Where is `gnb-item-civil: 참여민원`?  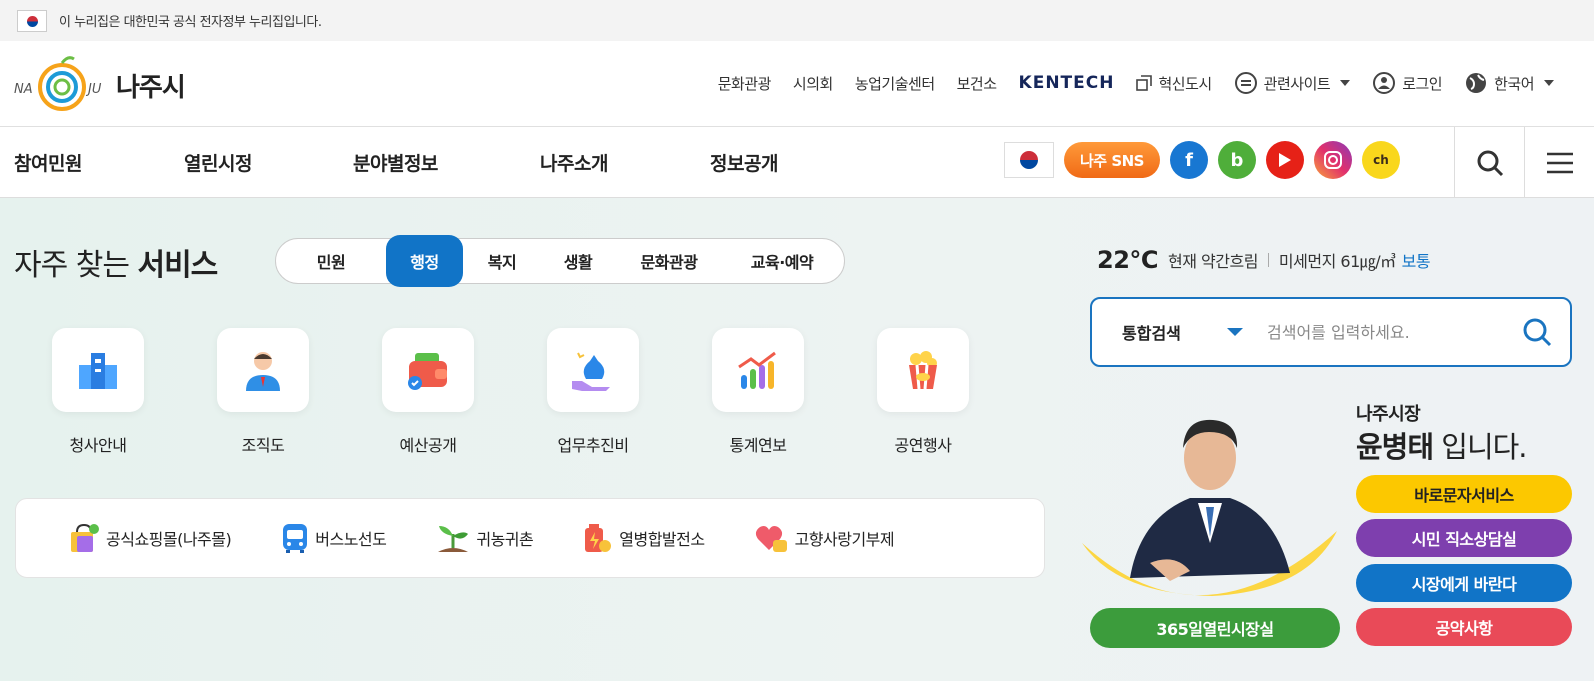 gnb-item-civil: 참여민원 is located at coordinates (99, 162).